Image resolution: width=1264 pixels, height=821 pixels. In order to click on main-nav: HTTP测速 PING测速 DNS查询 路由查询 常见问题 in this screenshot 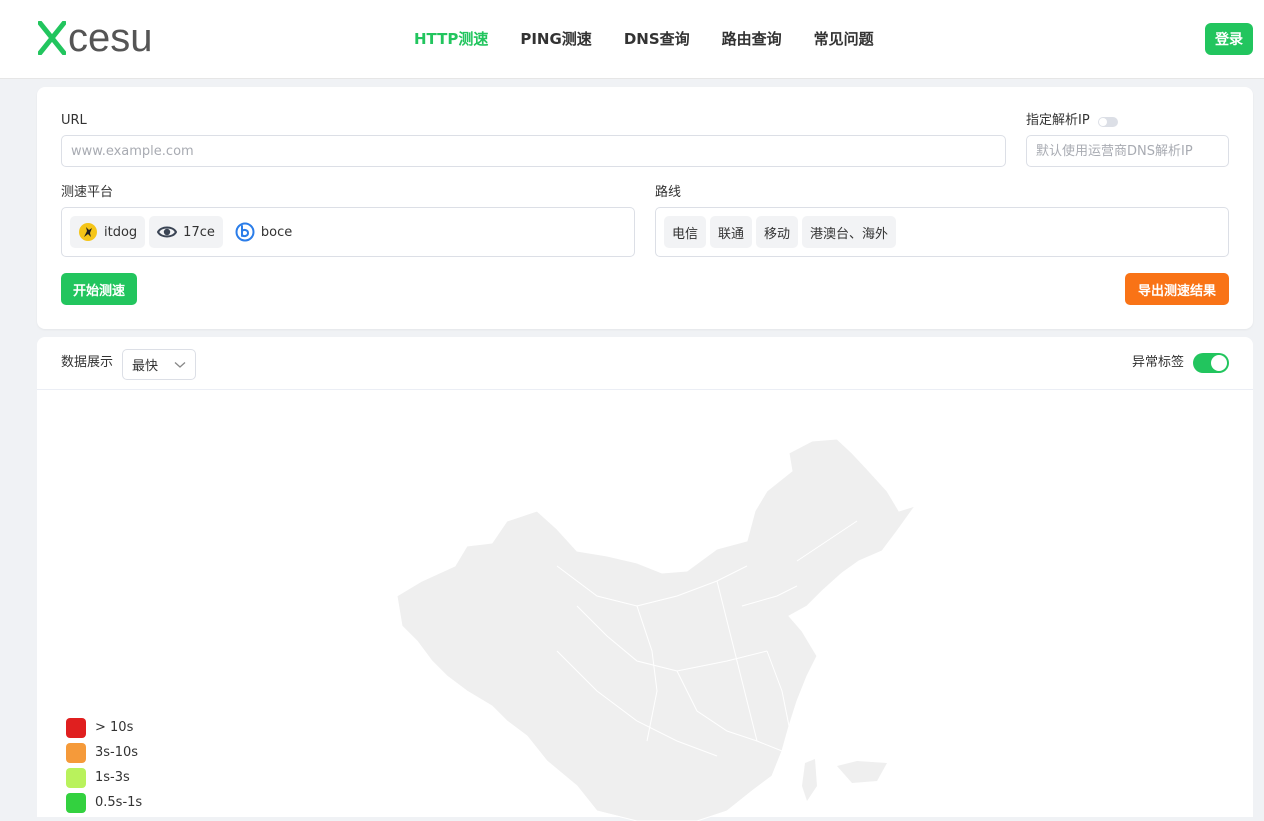, I will do `click(660, 39)`.